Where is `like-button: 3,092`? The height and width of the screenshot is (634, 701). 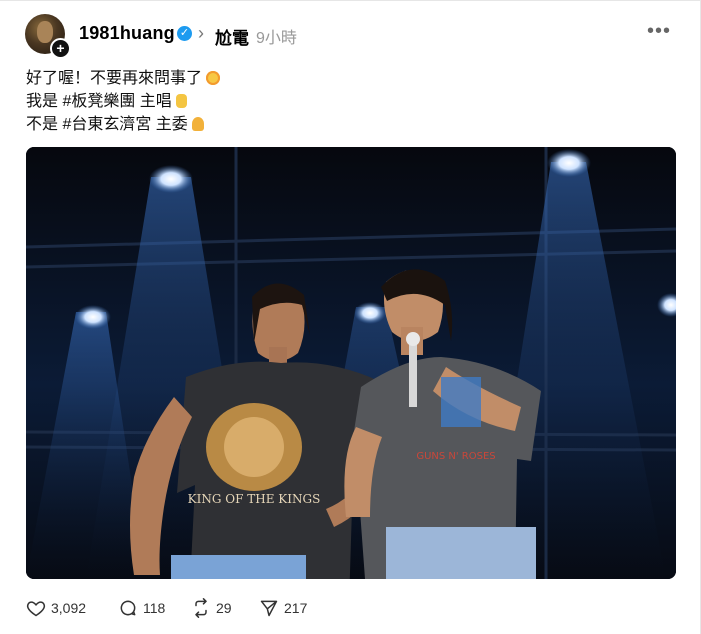
like-button: 3,092 is located at coordinates (56, 608).